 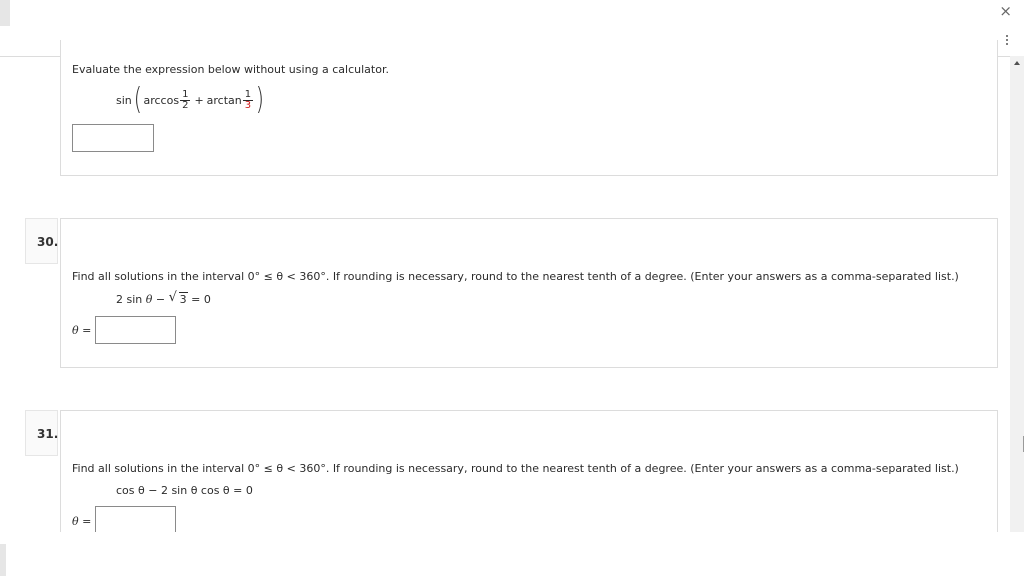 I want to click on scrollbar-thumb, so click(x=1017, y=234).